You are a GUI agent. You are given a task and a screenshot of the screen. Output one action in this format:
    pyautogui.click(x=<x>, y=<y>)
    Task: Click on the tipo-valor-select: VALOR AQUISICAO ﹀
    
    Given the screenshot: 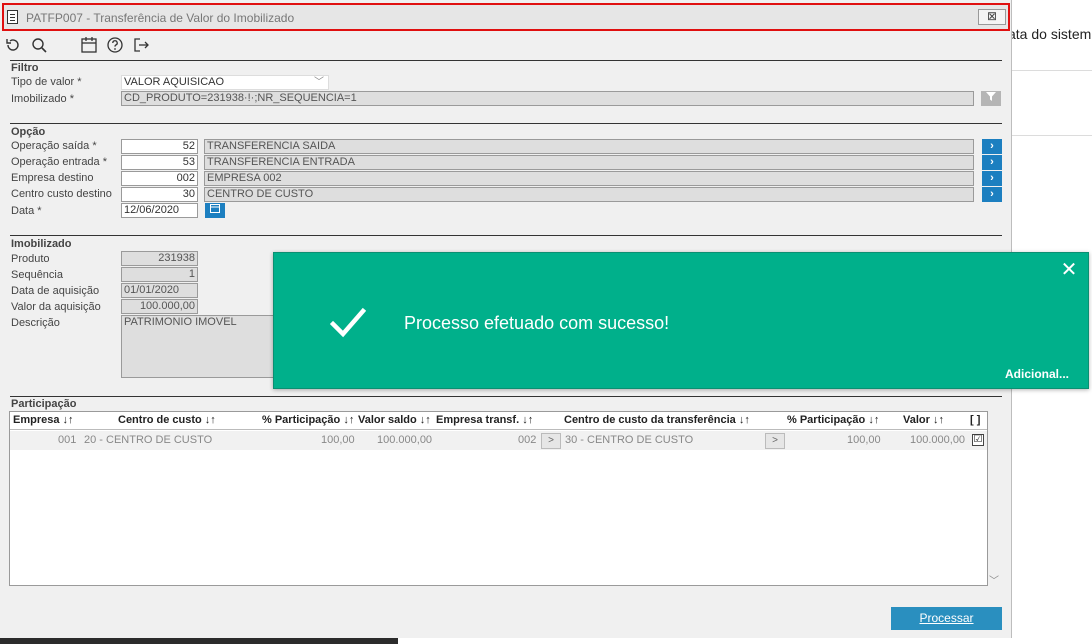 What is the action you would take?
    pyautogui.click(x=225, y=82)
    